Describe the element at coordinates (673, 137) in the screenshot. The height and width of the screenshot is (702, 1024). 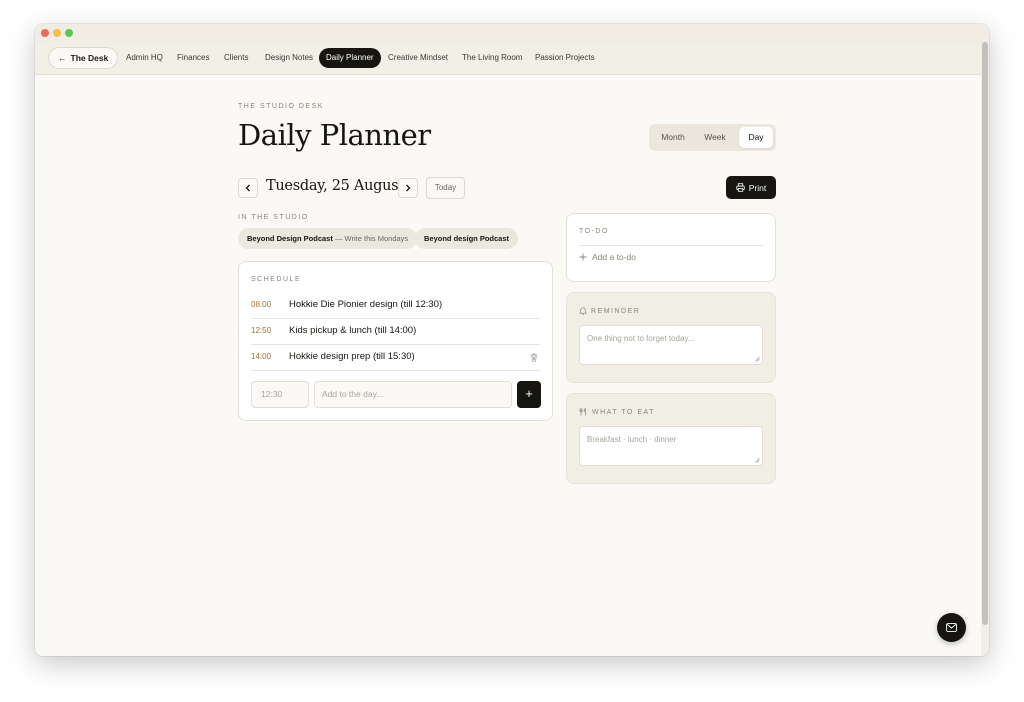
I see `view-month-button: Month` at that location.